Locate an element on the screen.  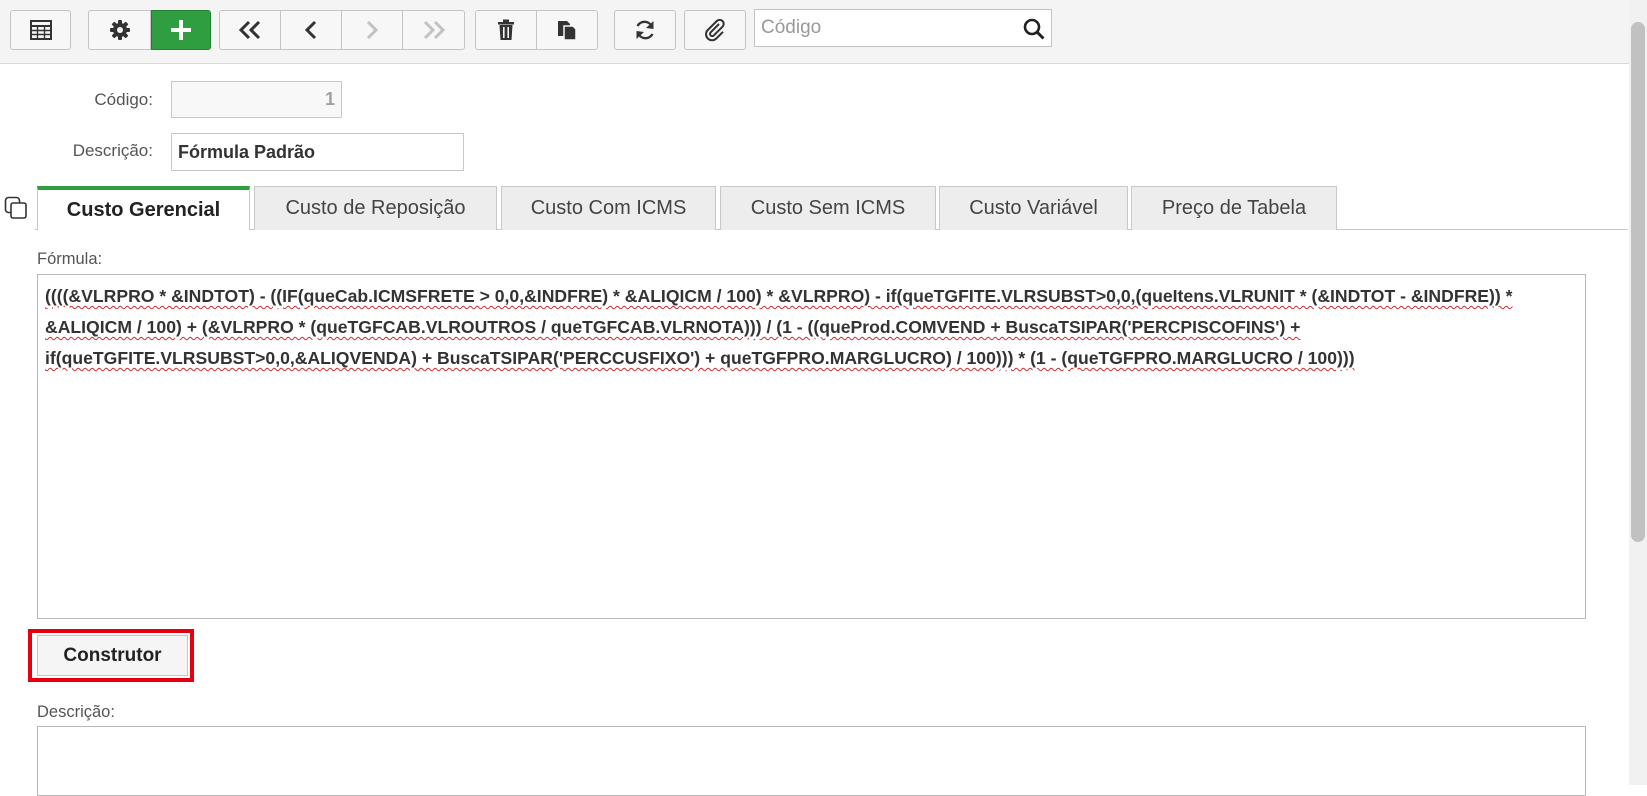
plus-icon is located at coordinates (181, 30).